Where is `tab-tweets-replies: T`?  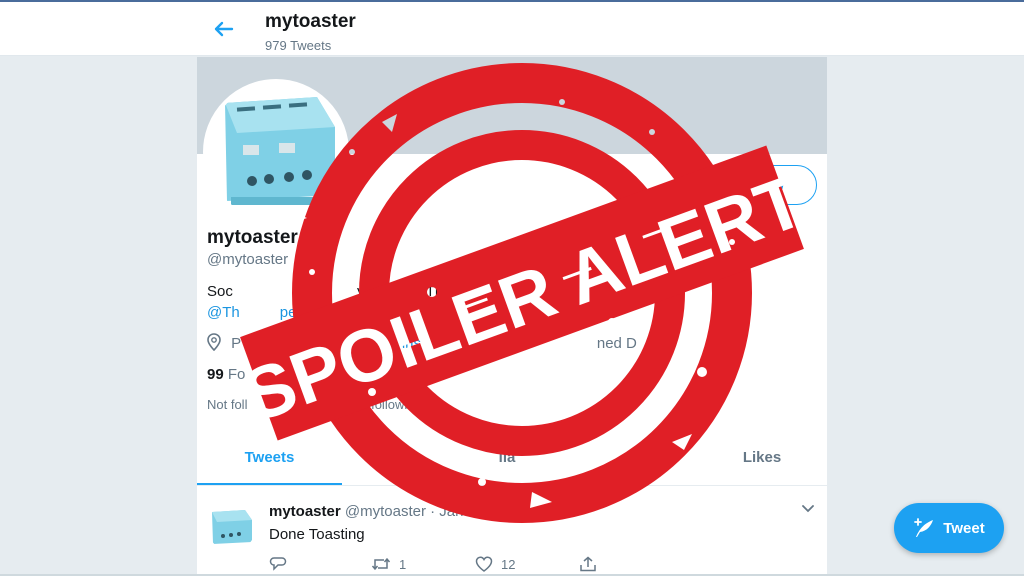 tab-tweets-replies: T is located at coordinates (397, 459).